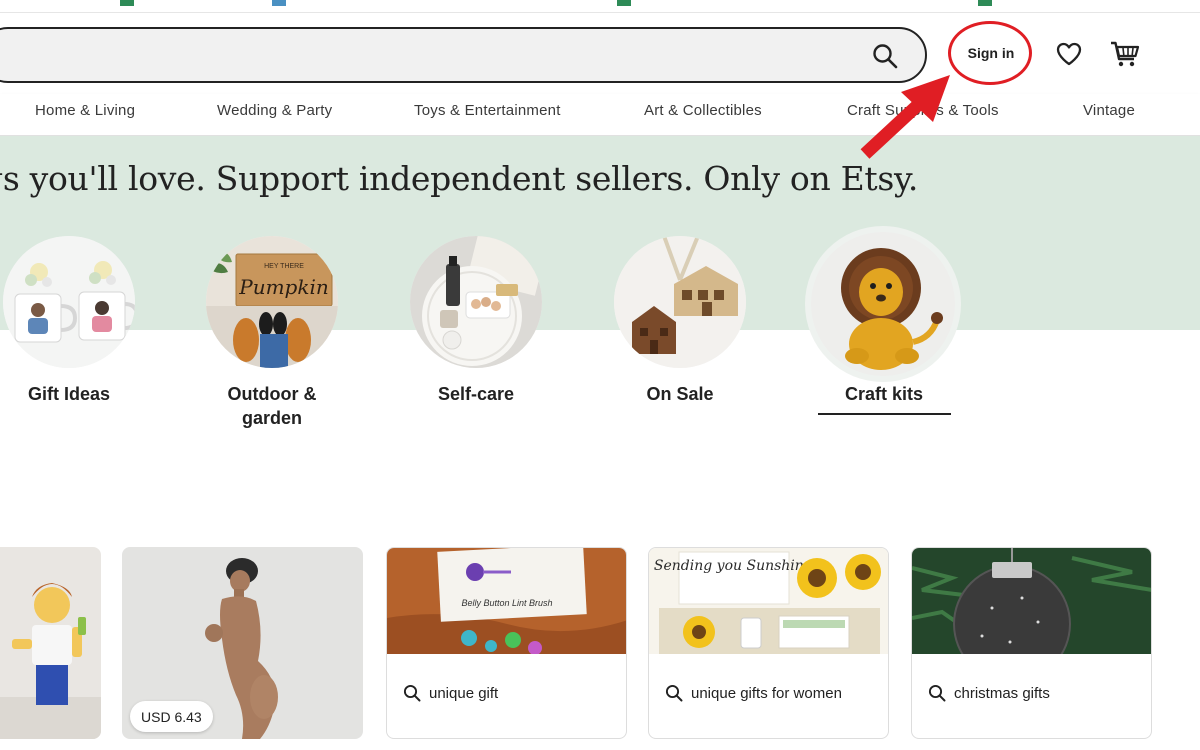 Image resolution: width=1200 pixels, height=750 pixels. I want to click on figure-image, so click(50, 643).